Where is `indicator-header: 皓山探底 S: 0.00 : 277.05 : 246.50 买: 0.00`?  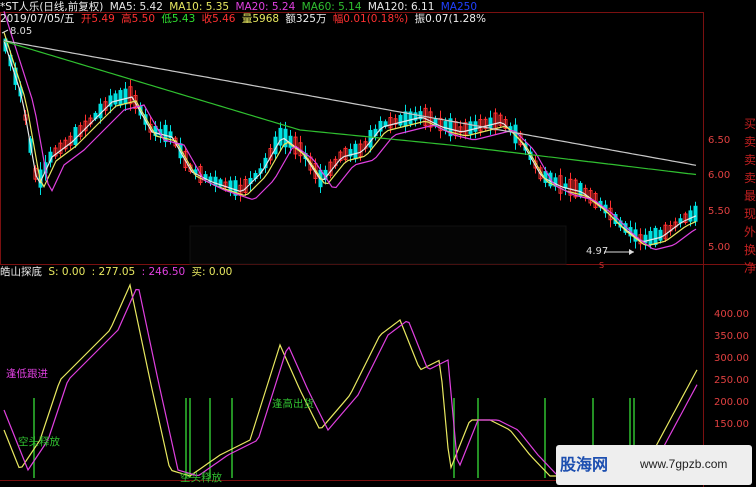 indicator-header: 皓山探底 S: 0.00 : 277.05 : 246.50 买: 0.00 is located at coordinates (117, 272).